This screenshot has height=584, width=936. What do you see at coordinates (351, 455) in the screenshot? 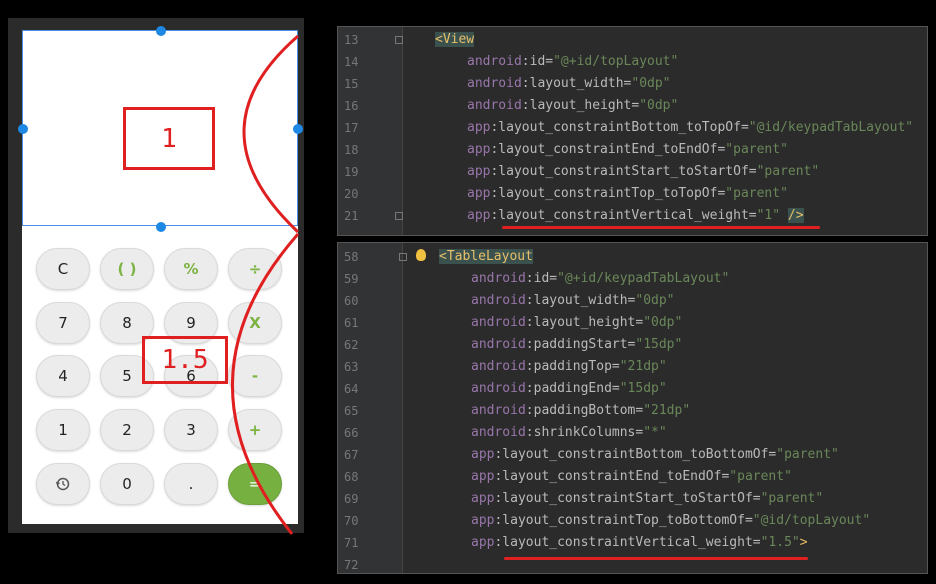
I see `line-number: 67` at bounding box center [351, 455].